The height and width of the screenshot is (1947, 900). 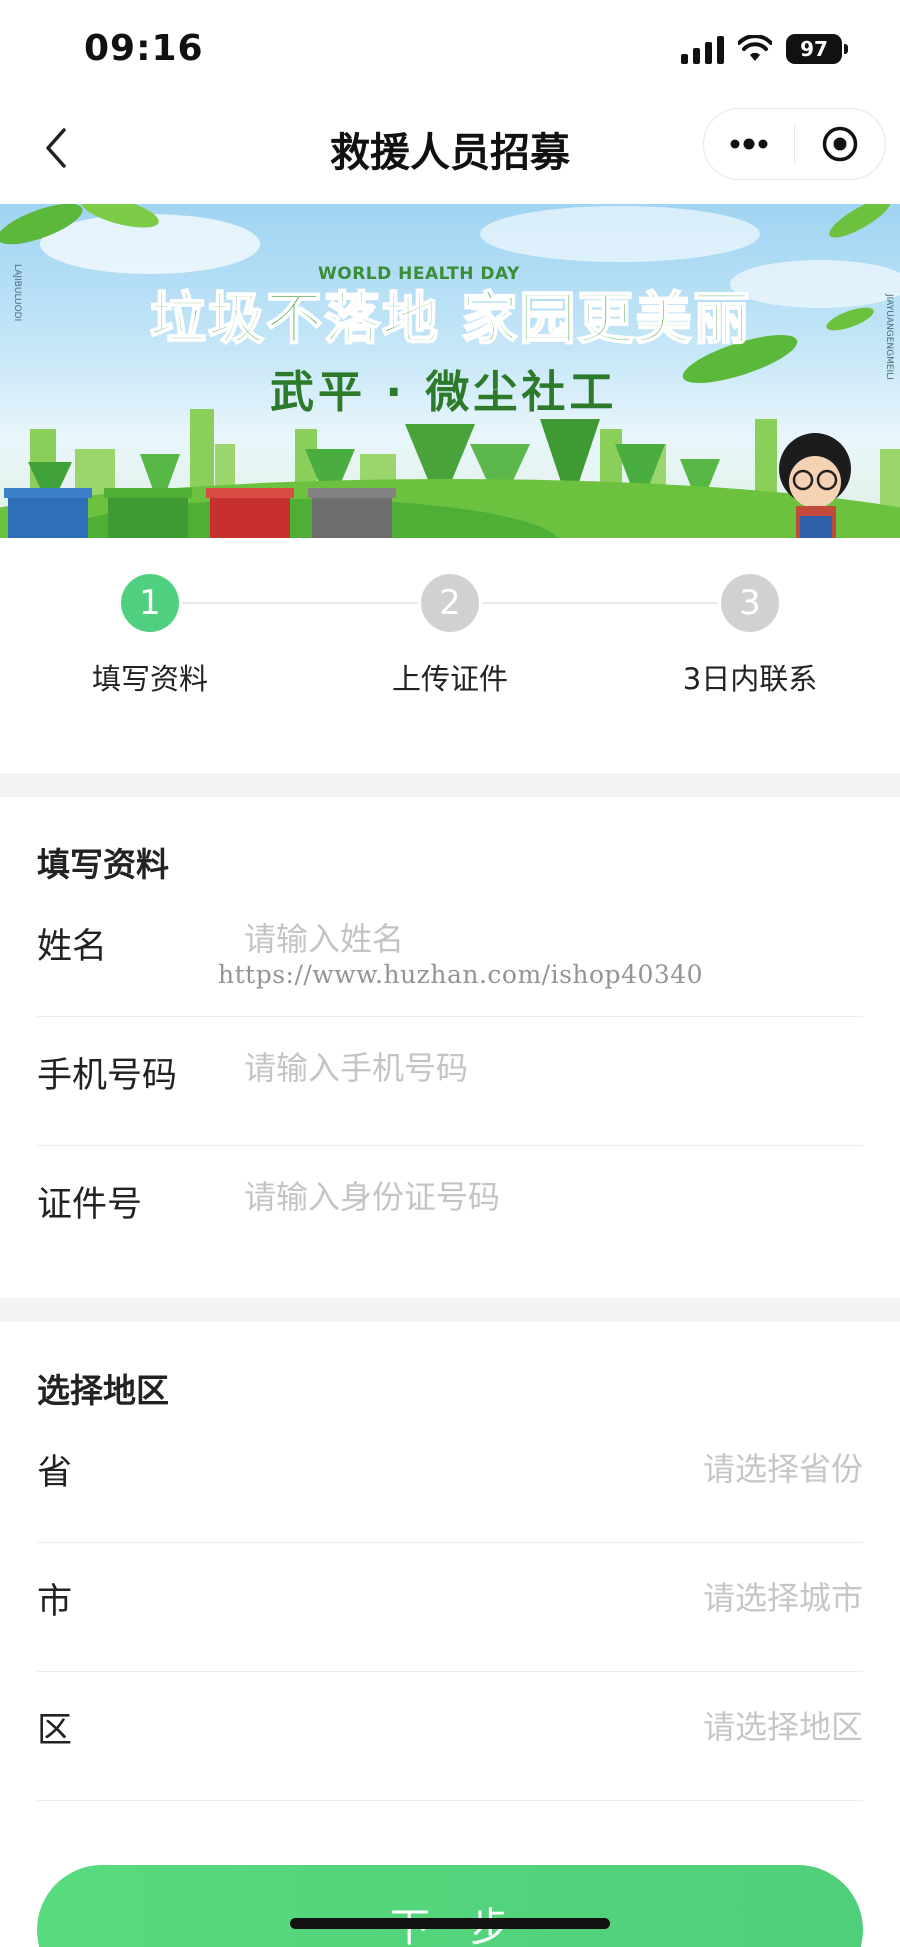 What do you see at coordinates (750, 679) in the screenshot?
I see `step-label: 3日内联系` at bounding box center [750, 679].